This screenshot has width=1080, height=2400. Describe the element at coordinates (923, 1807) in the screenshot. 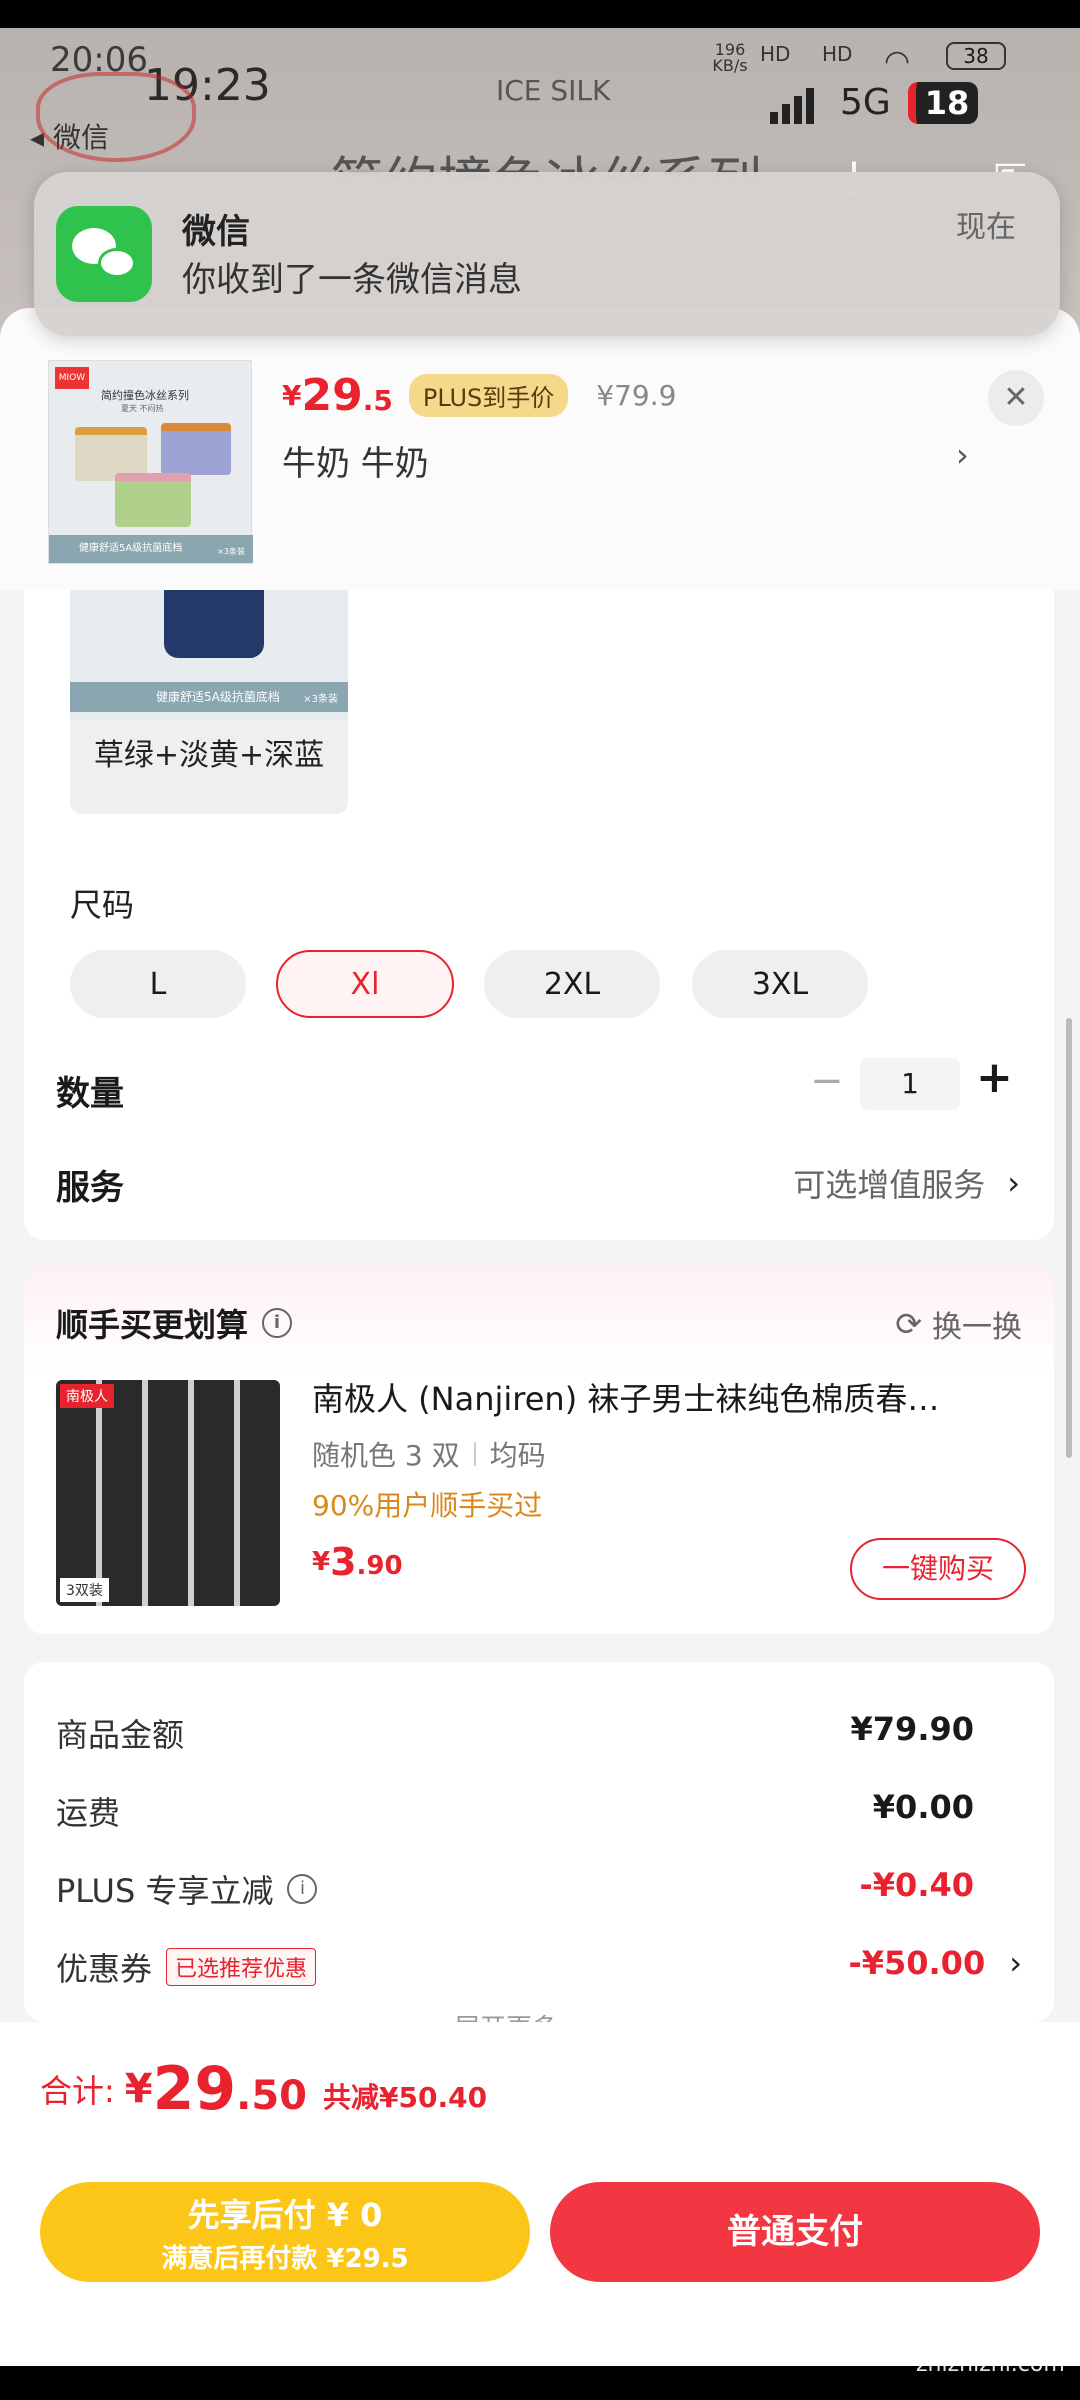

I see `summary-value-shipping: ¥0.00` at that location.